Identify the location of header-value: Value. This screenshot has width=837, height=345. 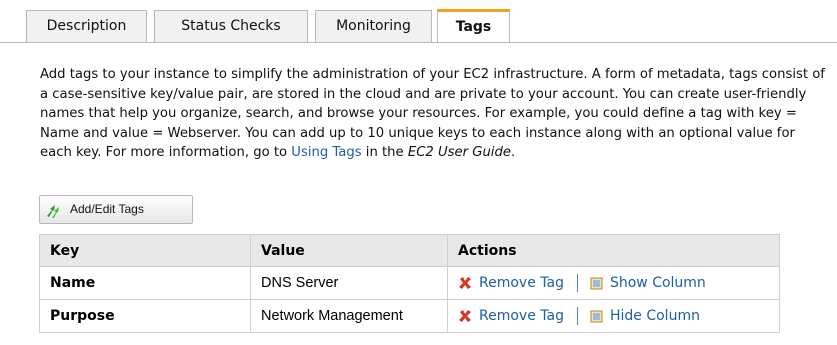
(349, 250).